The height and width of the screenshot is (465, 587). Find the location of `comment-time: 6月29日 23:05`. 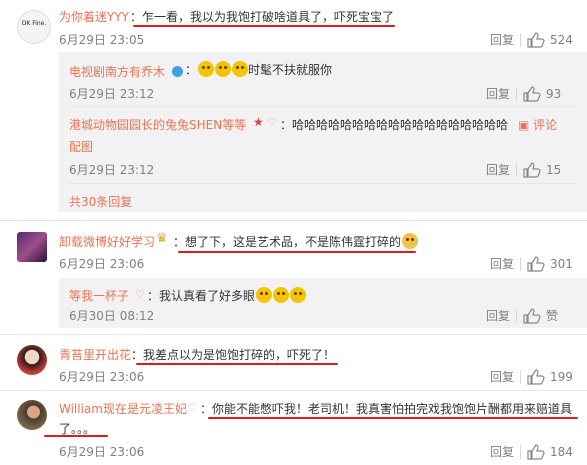

comment-time: 6月29日 23:05 is located at coordinates (102, 40).